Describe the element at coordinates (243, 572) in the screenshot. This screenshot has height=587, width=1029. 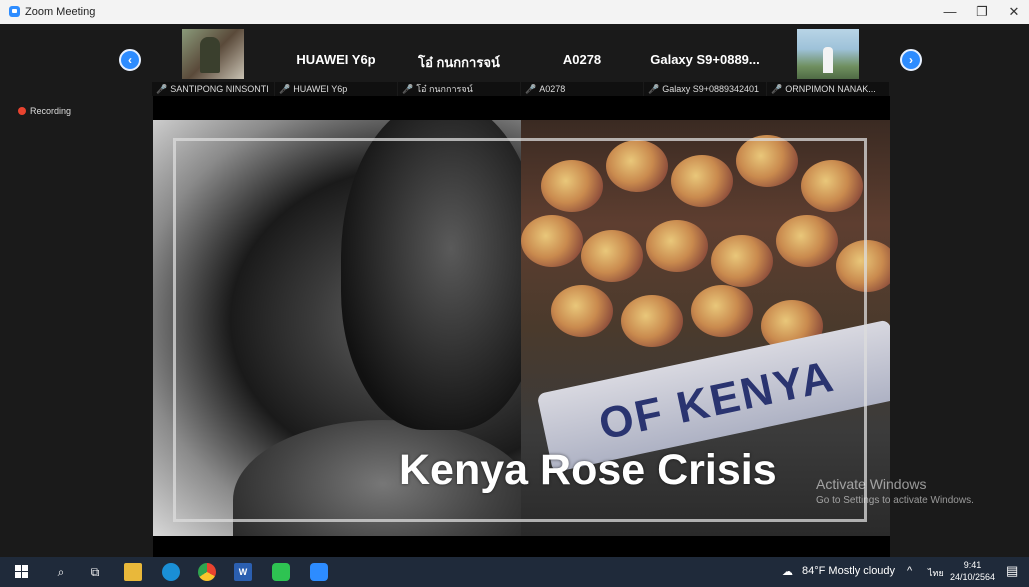
I see `word-icon: W` at that location.